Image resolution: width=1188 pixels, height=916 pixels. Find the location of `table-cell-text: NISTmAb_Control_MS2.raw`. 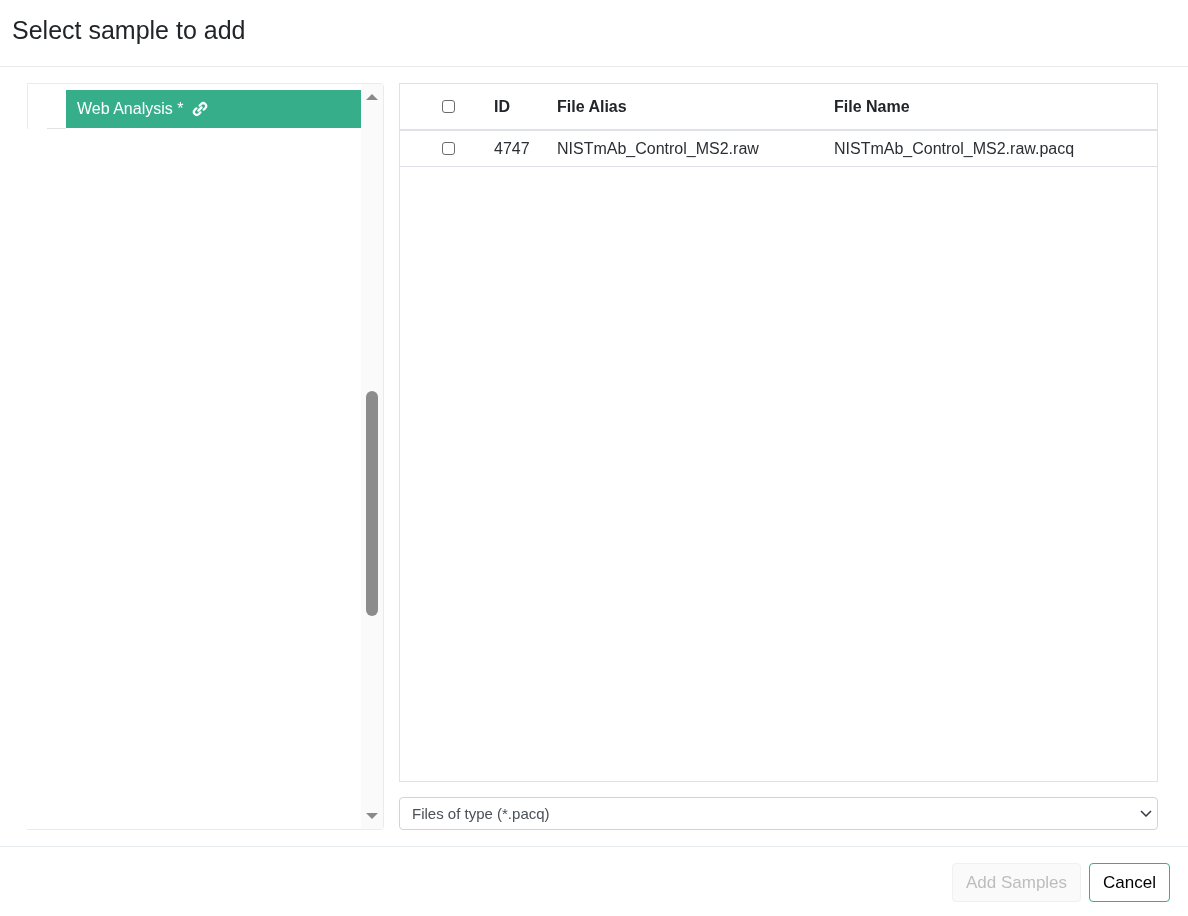

table-cell-text: NISTmAb_Control_MS2.raw is located at coordinates (658, 148).